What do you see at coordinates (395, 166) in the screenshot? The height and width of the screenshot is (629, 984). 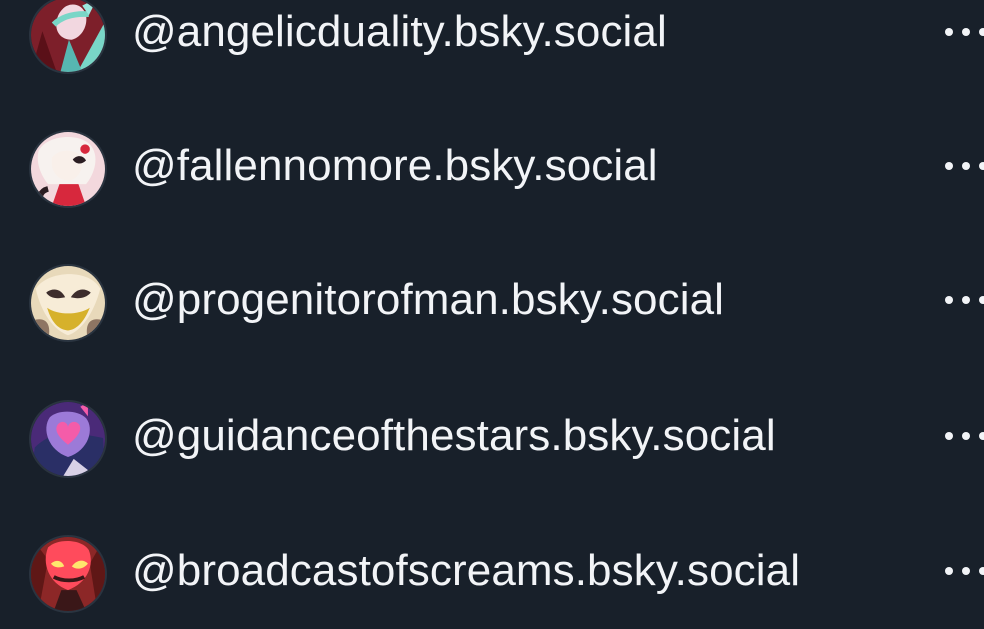 I see `account-handle: @fallennomore.bsky.social` at bounding box center [395, 166].